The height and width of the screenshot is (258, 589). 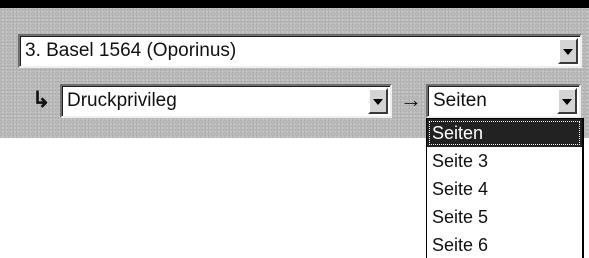 I want to click on top-border, so click(x=294, y=4).